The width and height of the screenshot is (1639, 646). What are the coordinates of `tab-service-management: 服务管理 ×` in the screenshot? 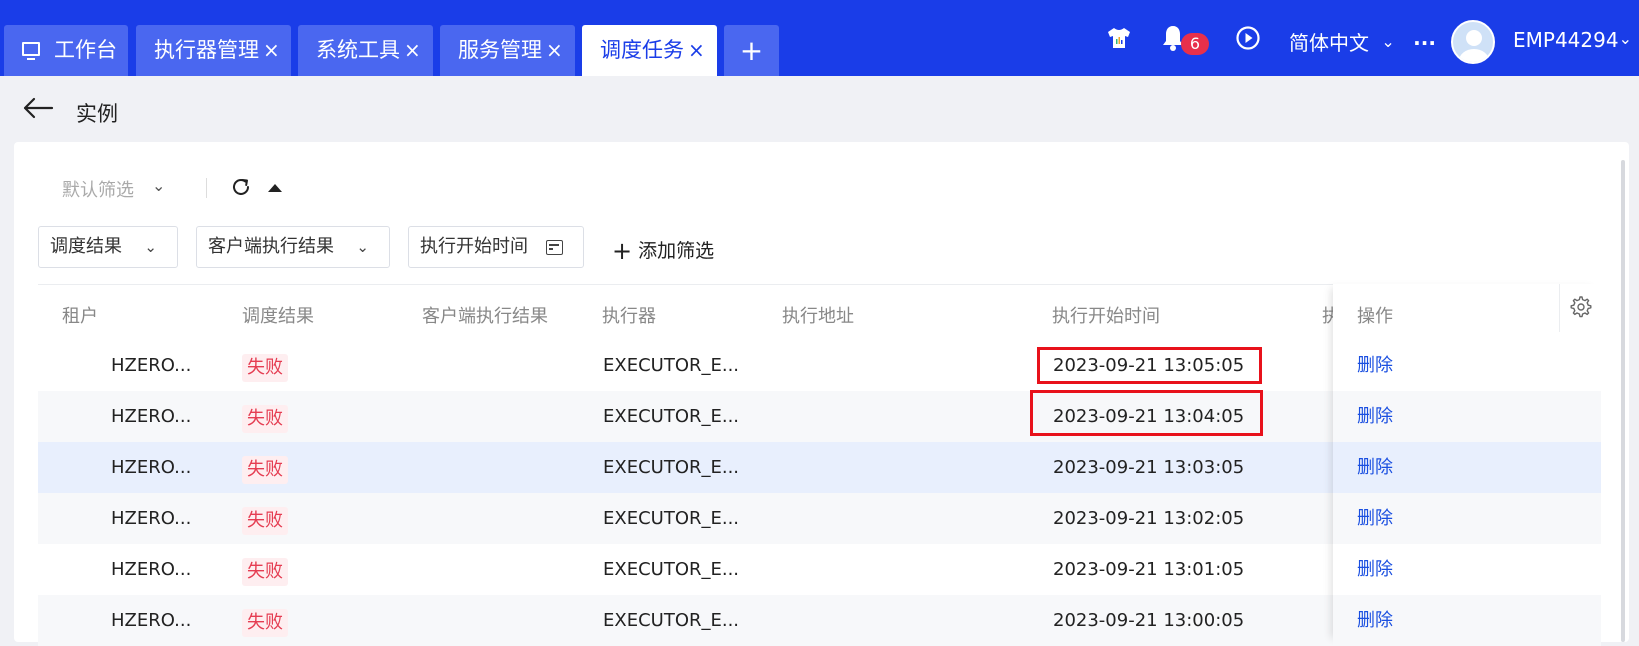 It's located at (507, 50).